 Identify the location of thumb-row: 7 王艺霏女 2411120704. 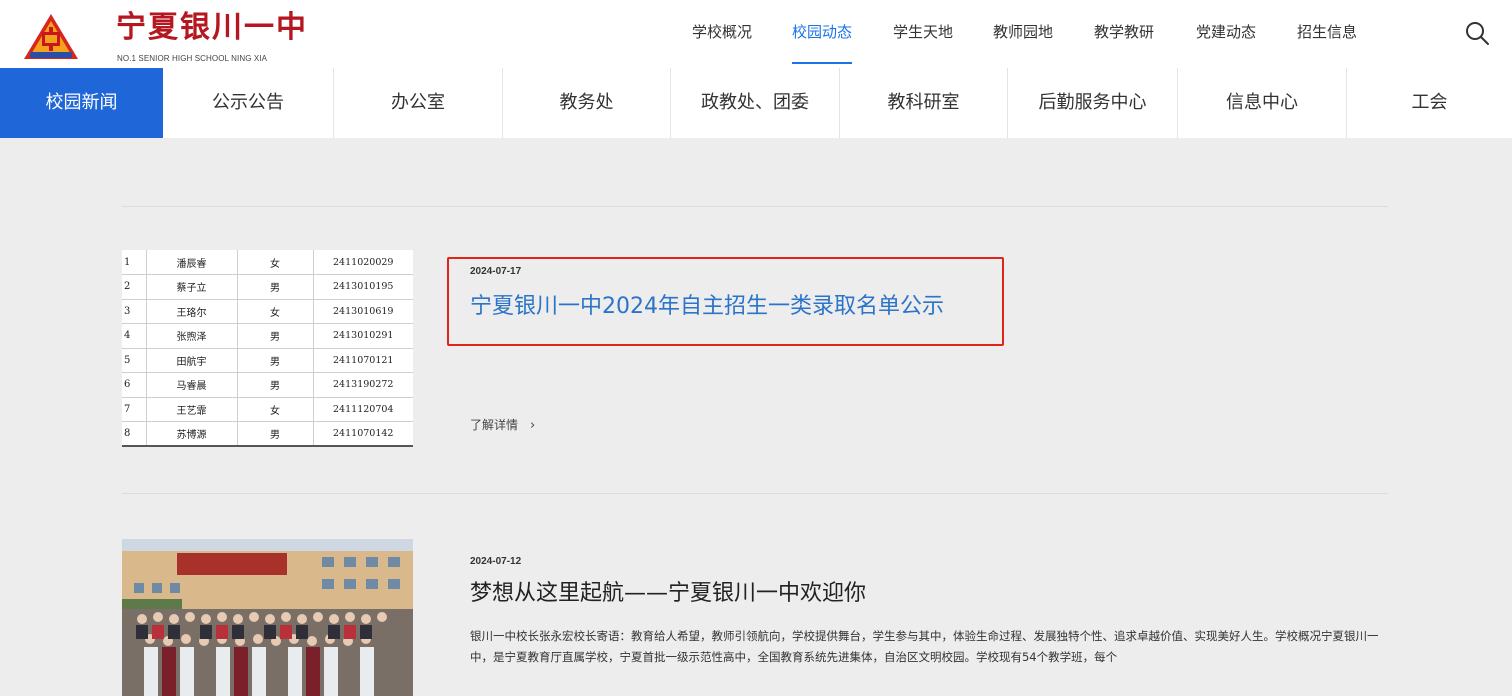
(267, 409).